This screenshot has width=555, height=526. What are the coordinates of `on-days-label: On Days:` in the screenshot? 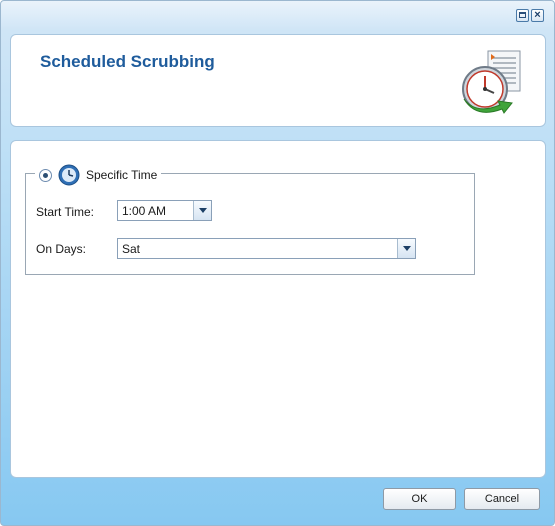 It's located at (61, 249).